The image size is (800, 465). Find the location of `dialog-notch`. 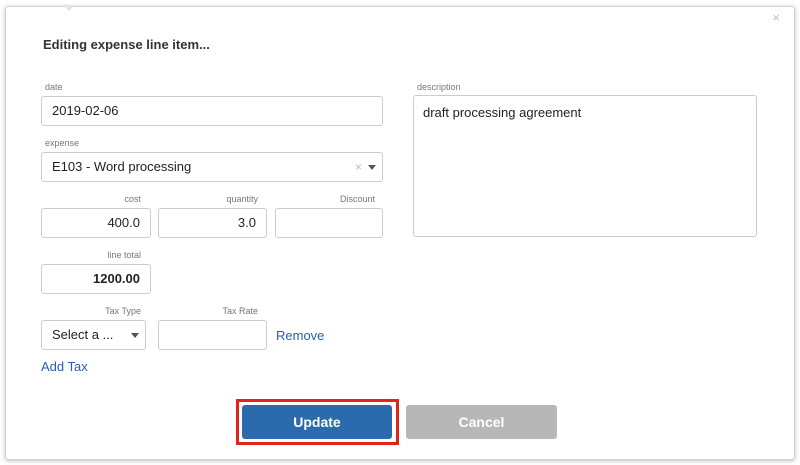

dialog-notch is located at coordinates (69, 8).